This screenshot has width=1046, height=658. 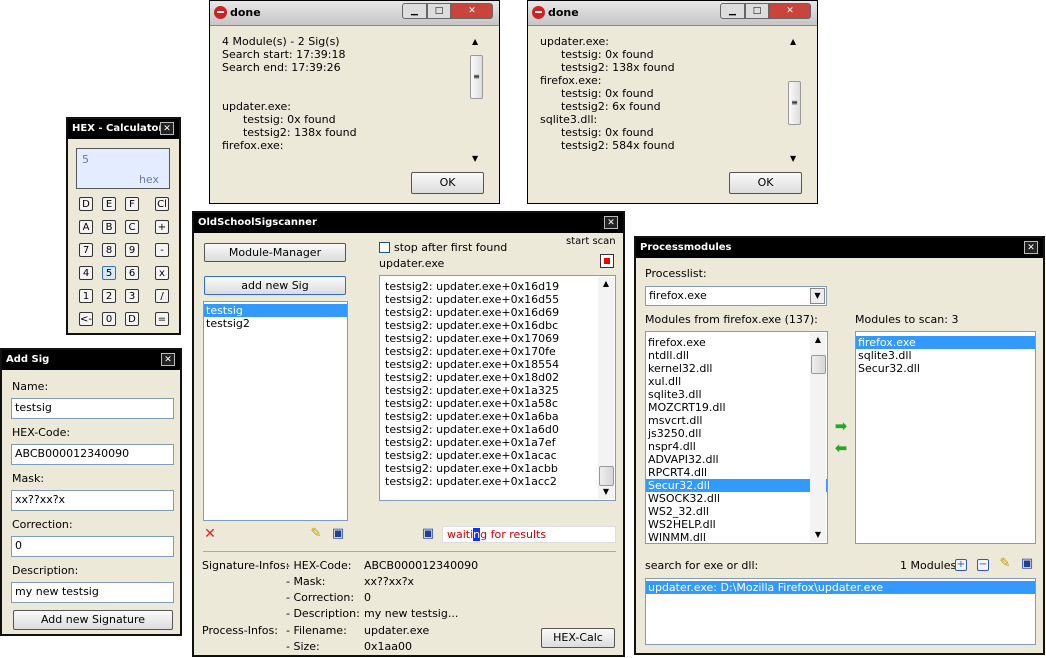 What do you see at coordinates (162, 250) in the screenshot?
I see `calc-key: -` at bounding box center [162, 250].